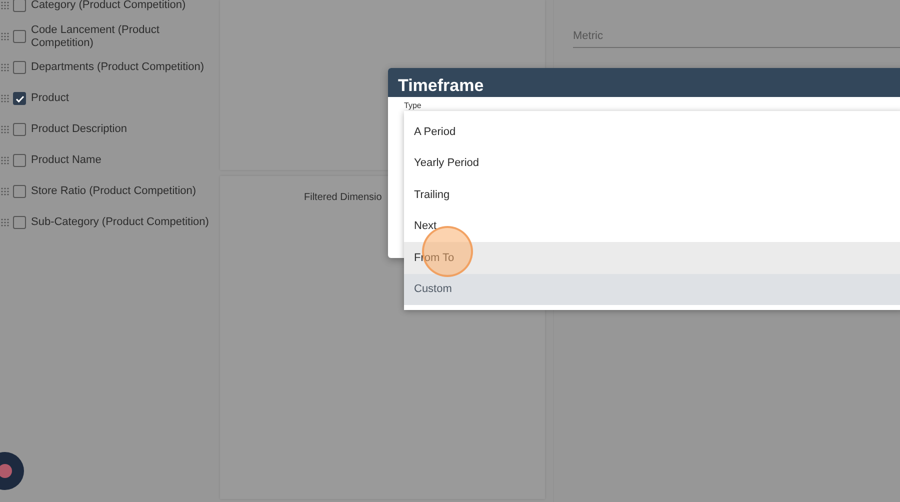 This screenshot has width=900, height=502. I want to click on dimension-label: Product Name, so click(65, 160).